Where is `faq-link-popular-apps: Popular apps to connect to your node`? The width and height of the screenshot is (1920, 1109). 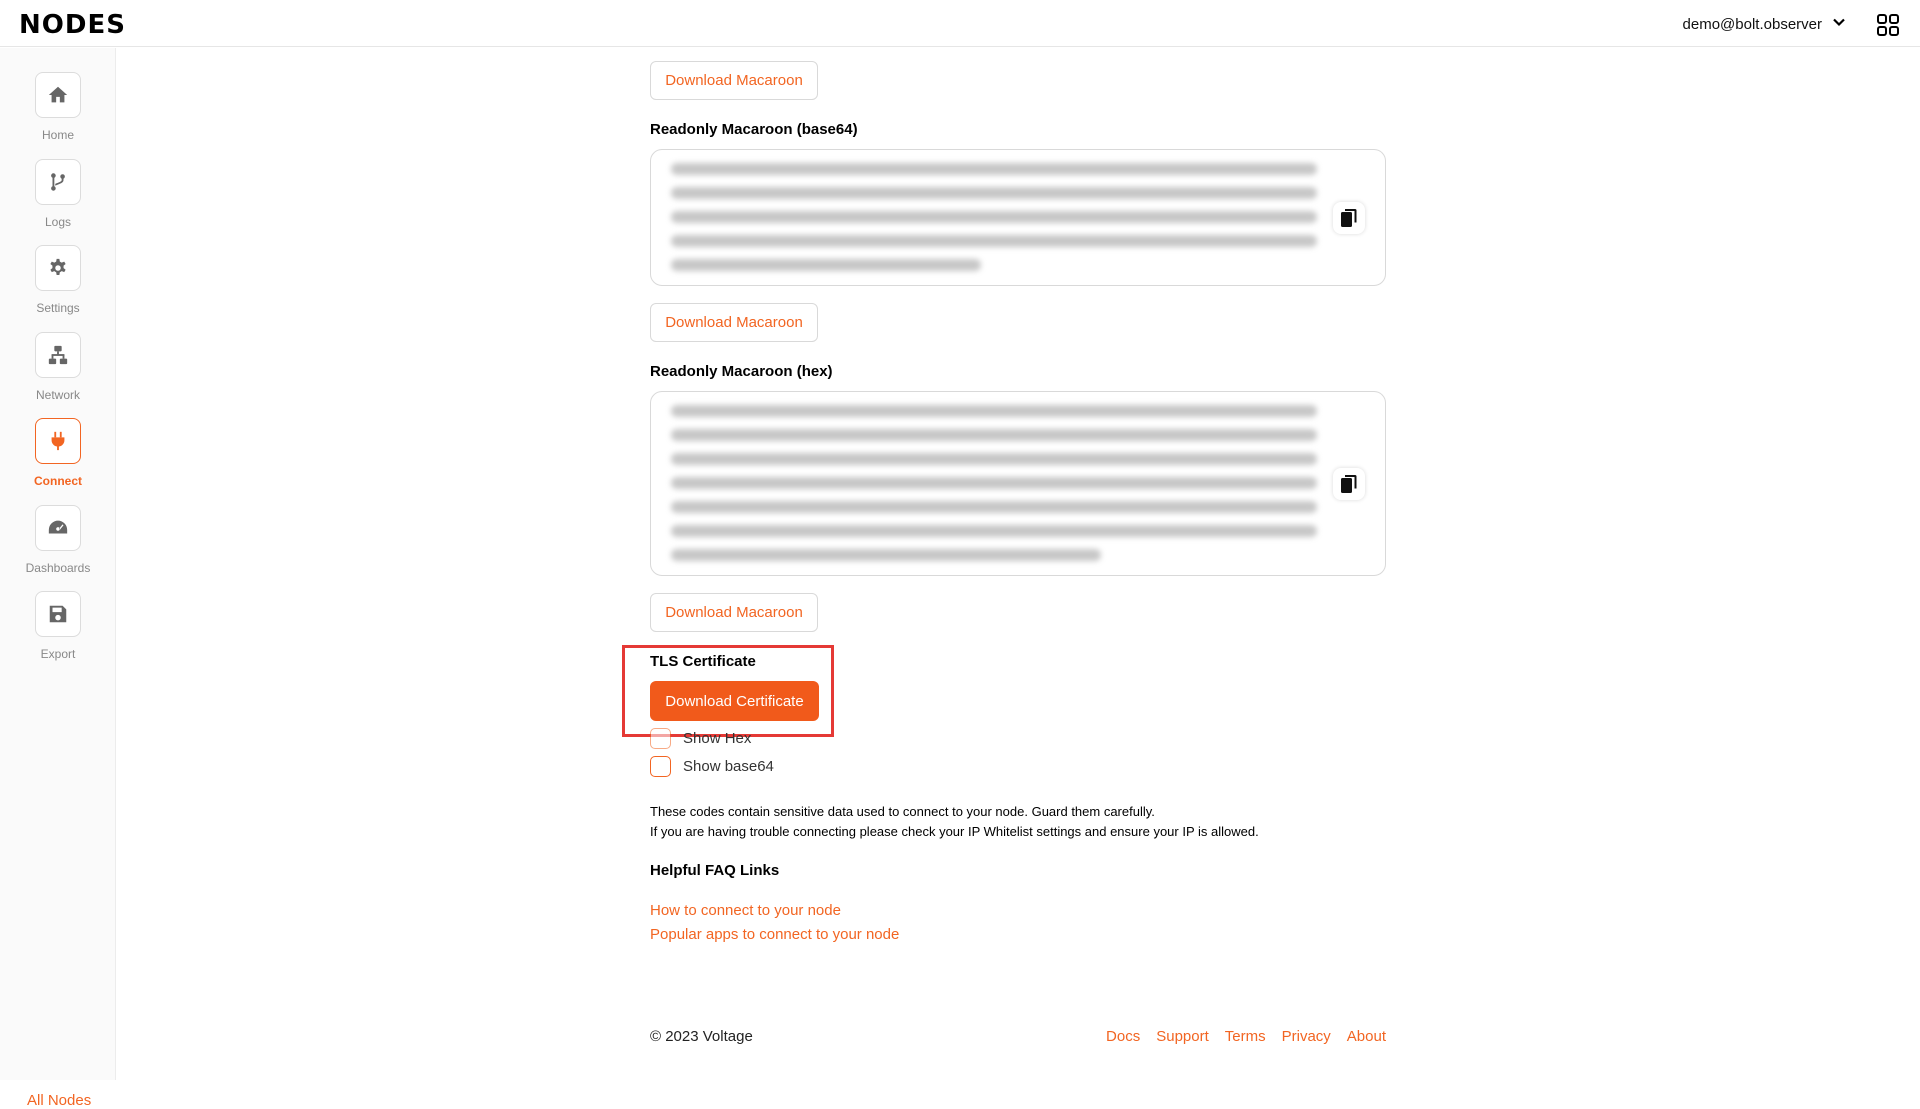
faq-link-popular-apps: Popular apps to connect to your node is located at coordinates (774, 934).